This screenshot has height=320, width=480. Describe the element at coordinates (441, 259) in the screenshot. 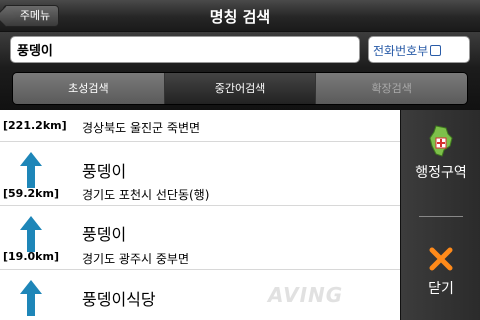

I see `close-icon` at that location.